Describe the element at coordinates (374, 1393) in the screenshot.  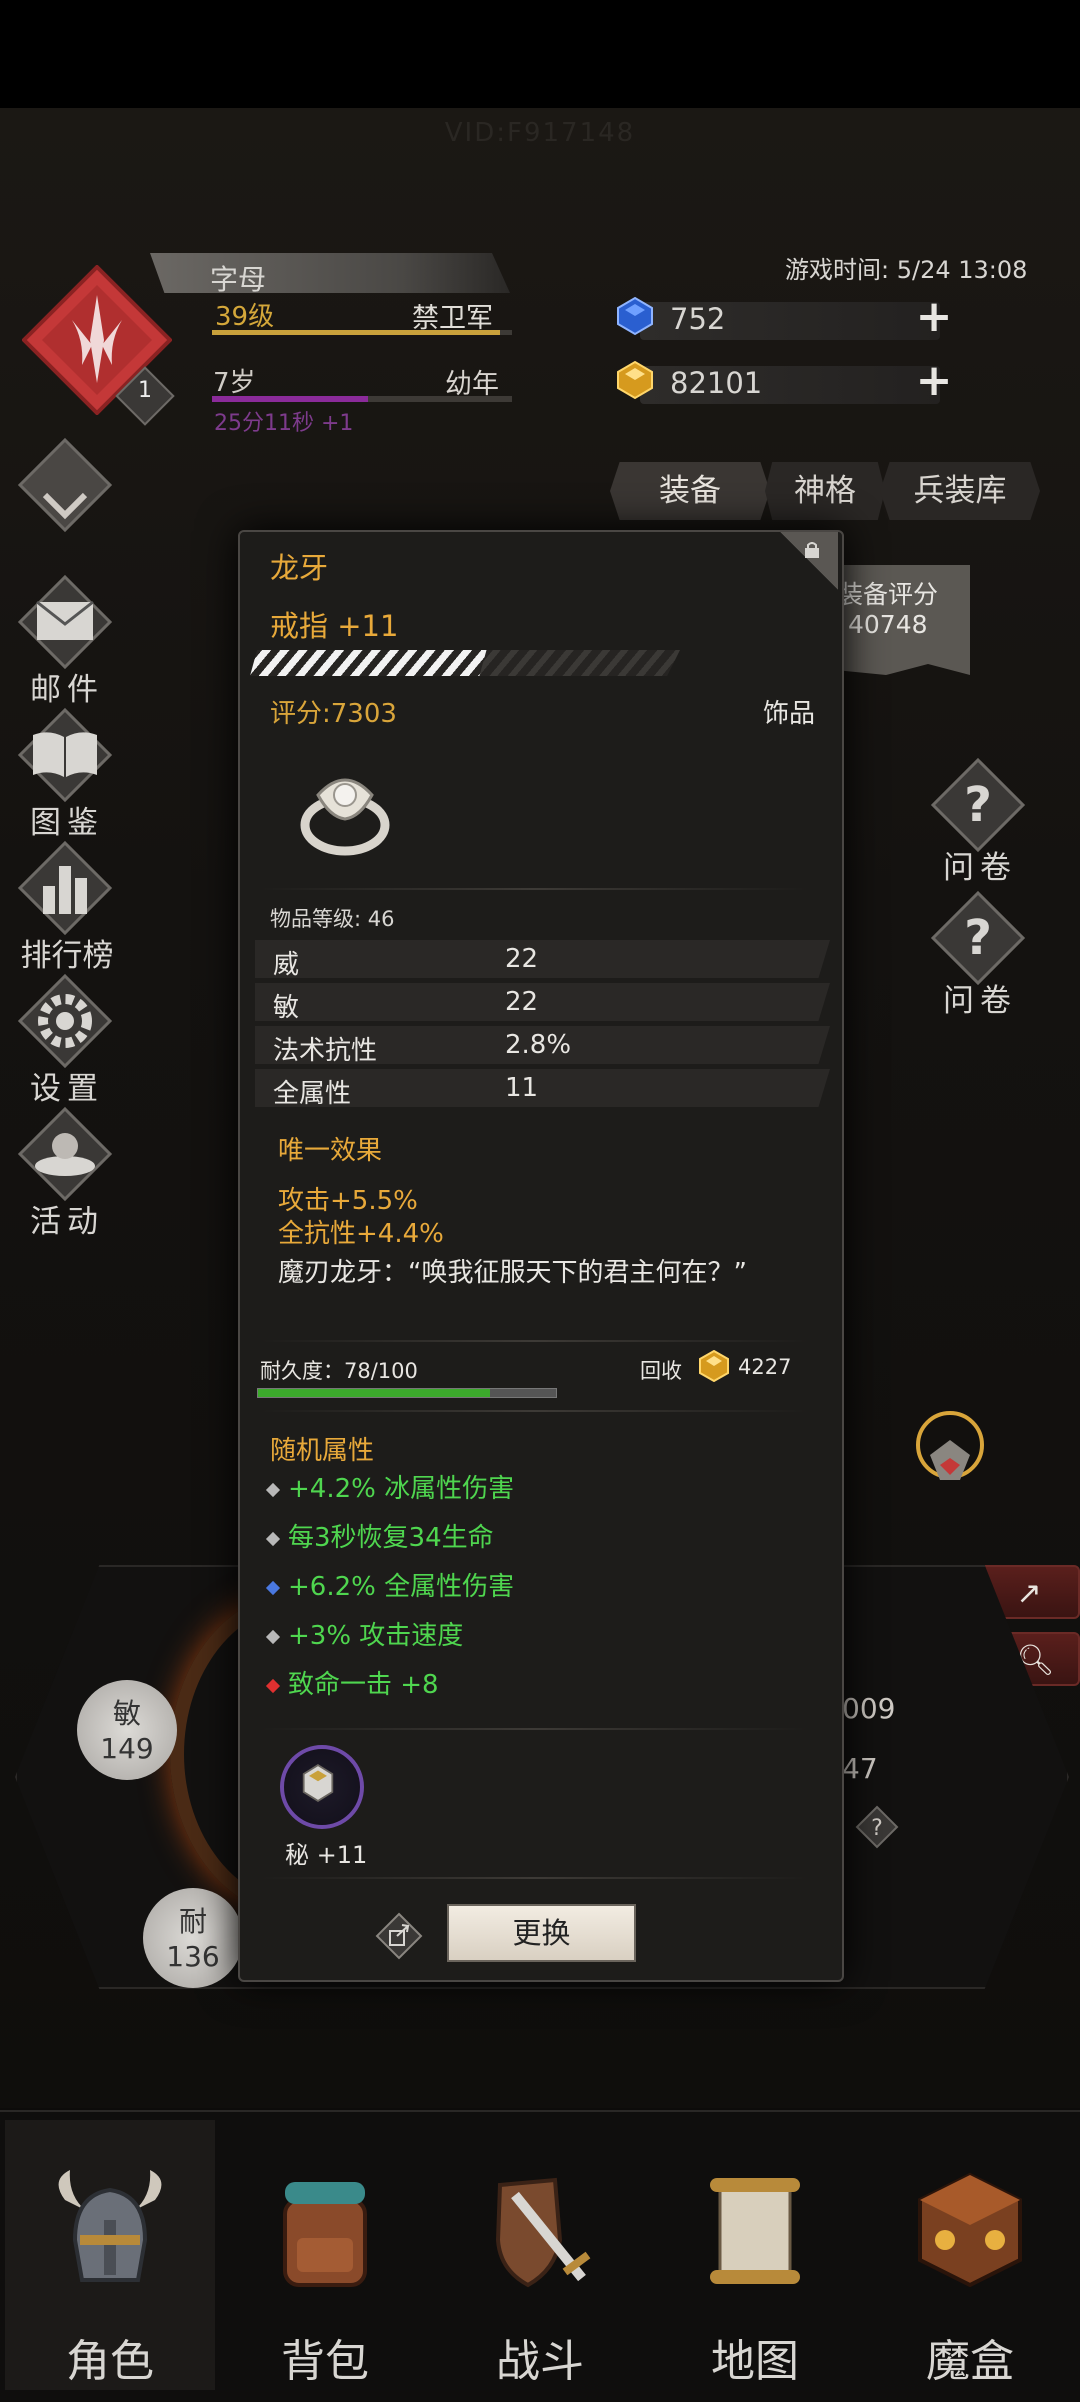
I see `durability-bar-fill` at that location.